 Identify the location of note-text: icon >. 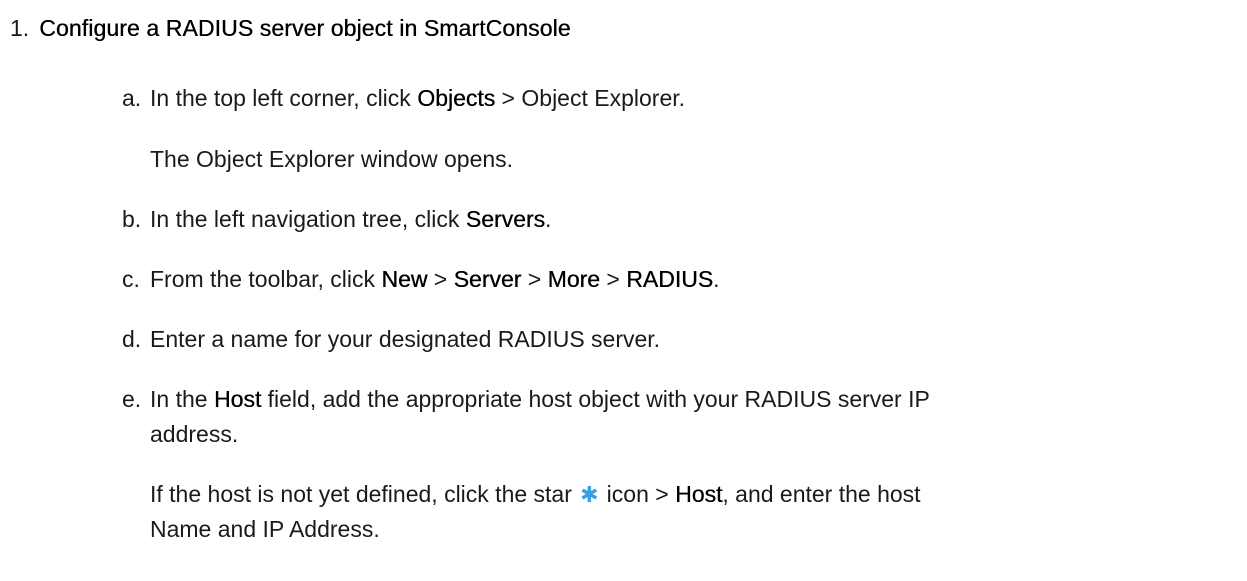
(638, 494).